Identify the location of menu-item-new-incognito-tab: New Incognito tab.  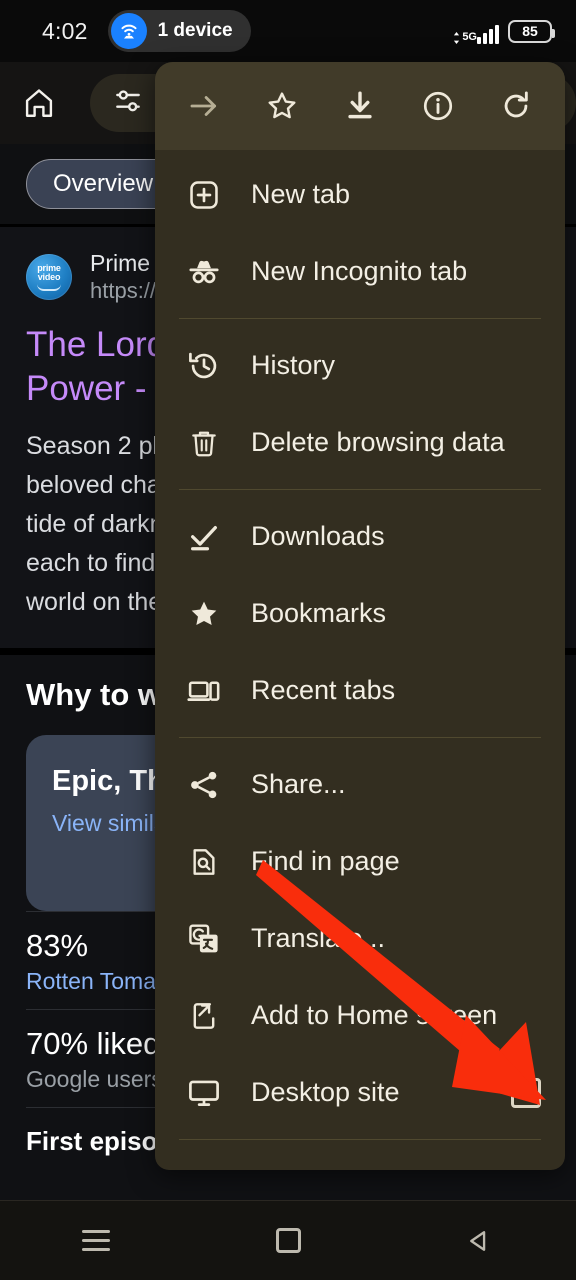
(360, 271).